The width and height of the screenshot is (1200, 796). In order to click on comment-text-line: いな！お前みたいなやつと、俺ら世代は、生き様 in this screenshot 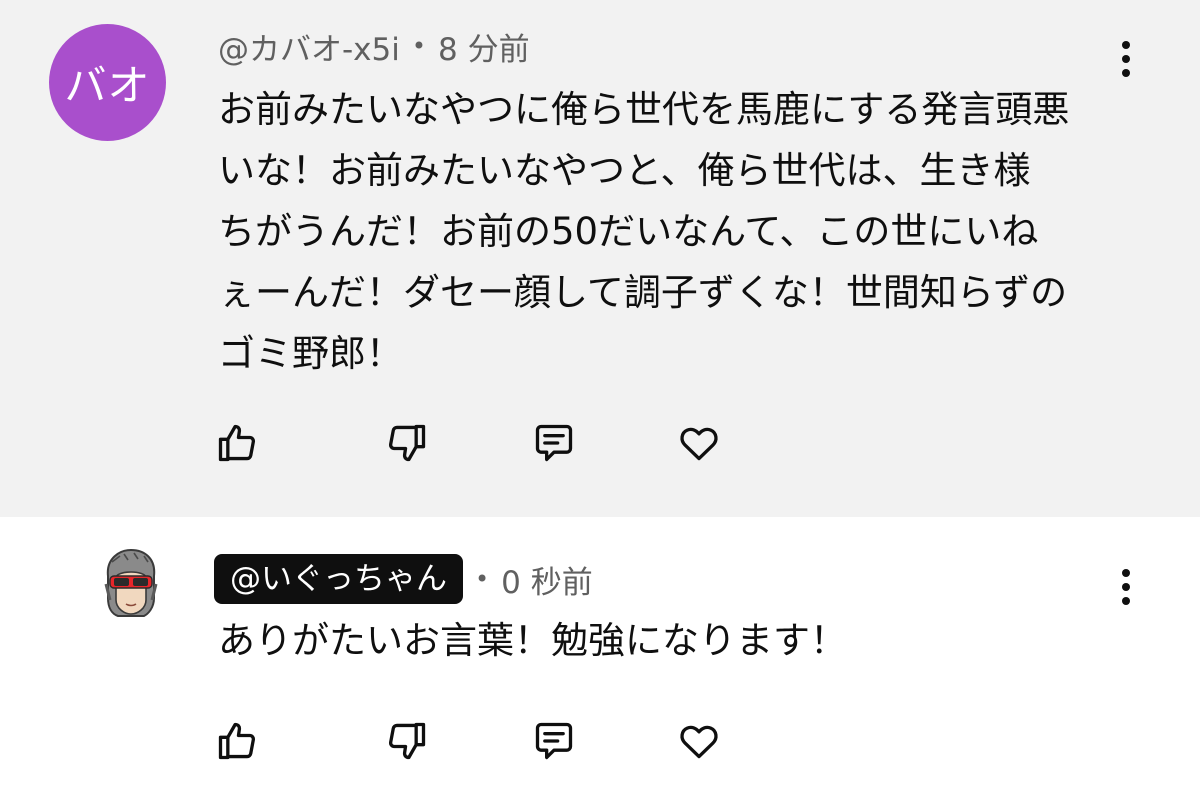, I will do `click(624, 170)`.